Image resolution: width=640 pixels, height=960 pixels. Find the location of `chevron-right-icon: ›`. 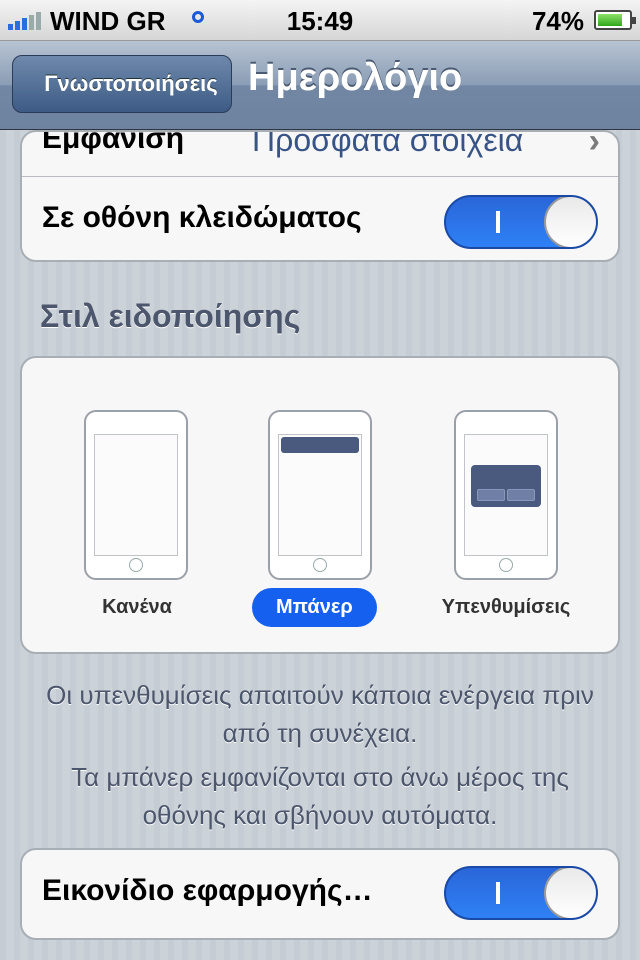

chevron-right-icon: › is located at coordinates (594, 145).